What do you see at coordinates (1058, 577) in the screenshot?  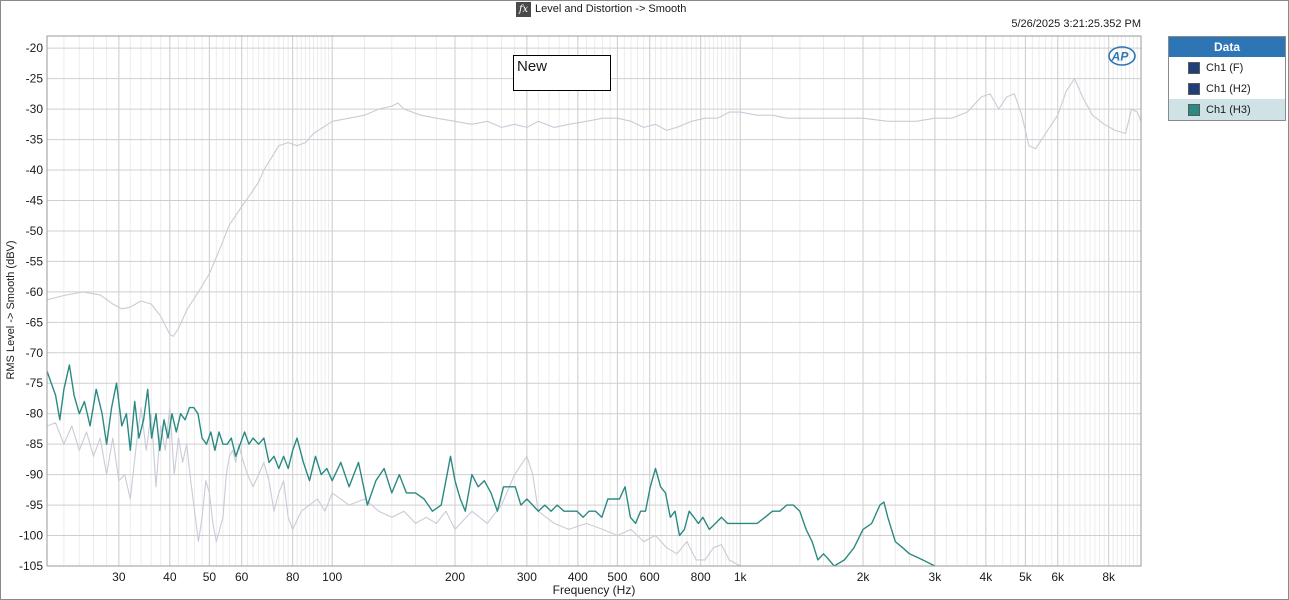 I see `x-tick-label: 6k` at bounding box center [1058, 577].